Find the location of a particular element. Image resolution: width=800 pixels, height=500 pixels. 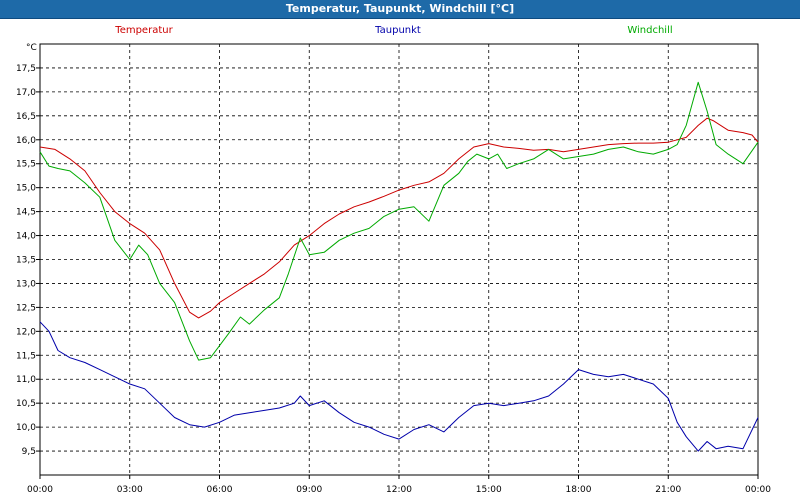

chart-title: Temperatur, Taupunkt, Windchill [°C] is located at coordinates (400, 8).